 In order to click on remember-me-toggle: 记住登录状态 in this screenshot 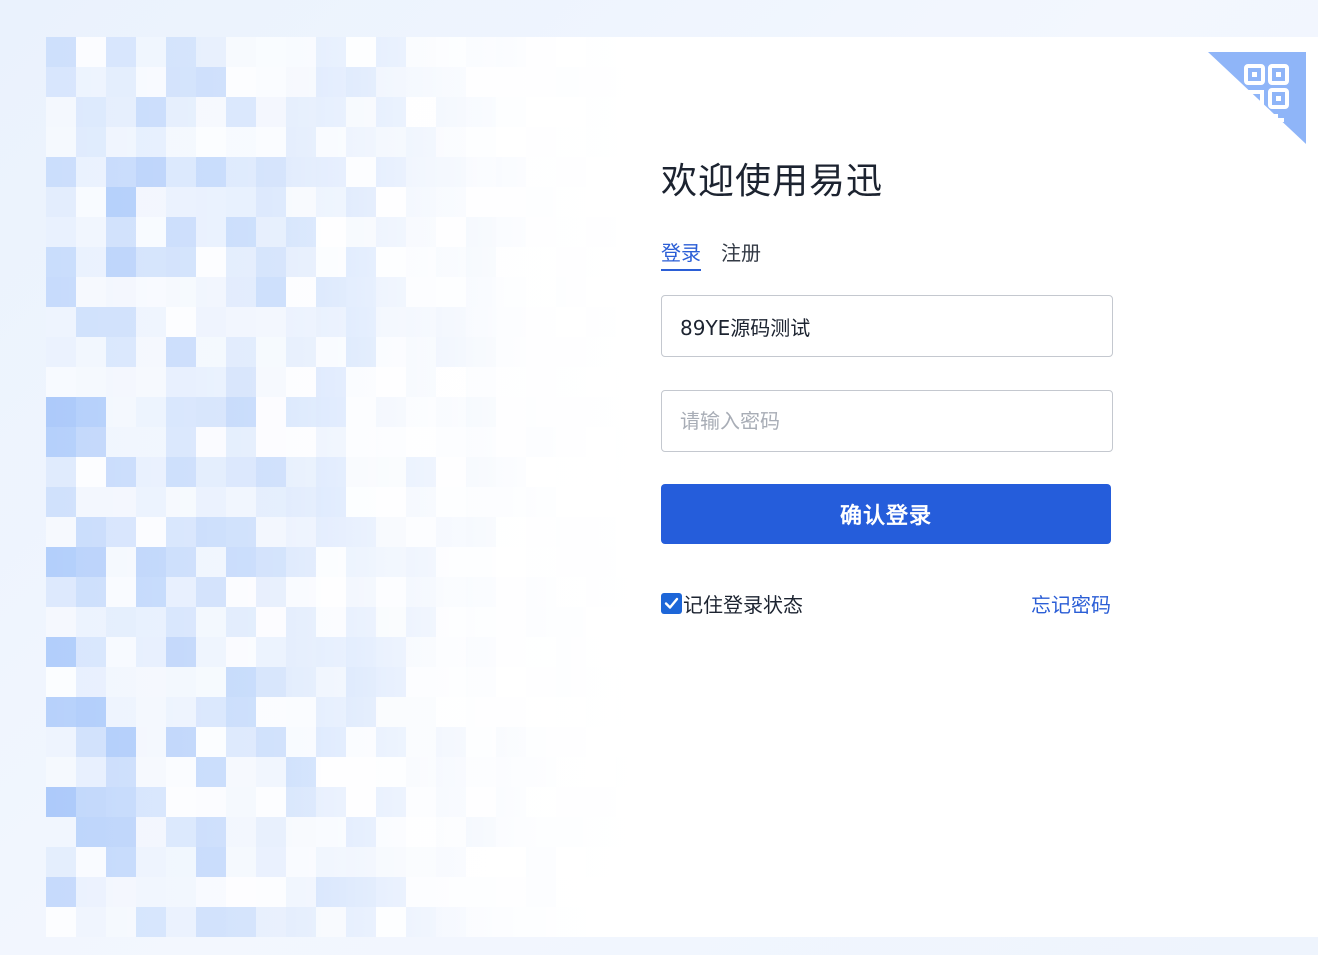, I will do `click(732, 603)`.